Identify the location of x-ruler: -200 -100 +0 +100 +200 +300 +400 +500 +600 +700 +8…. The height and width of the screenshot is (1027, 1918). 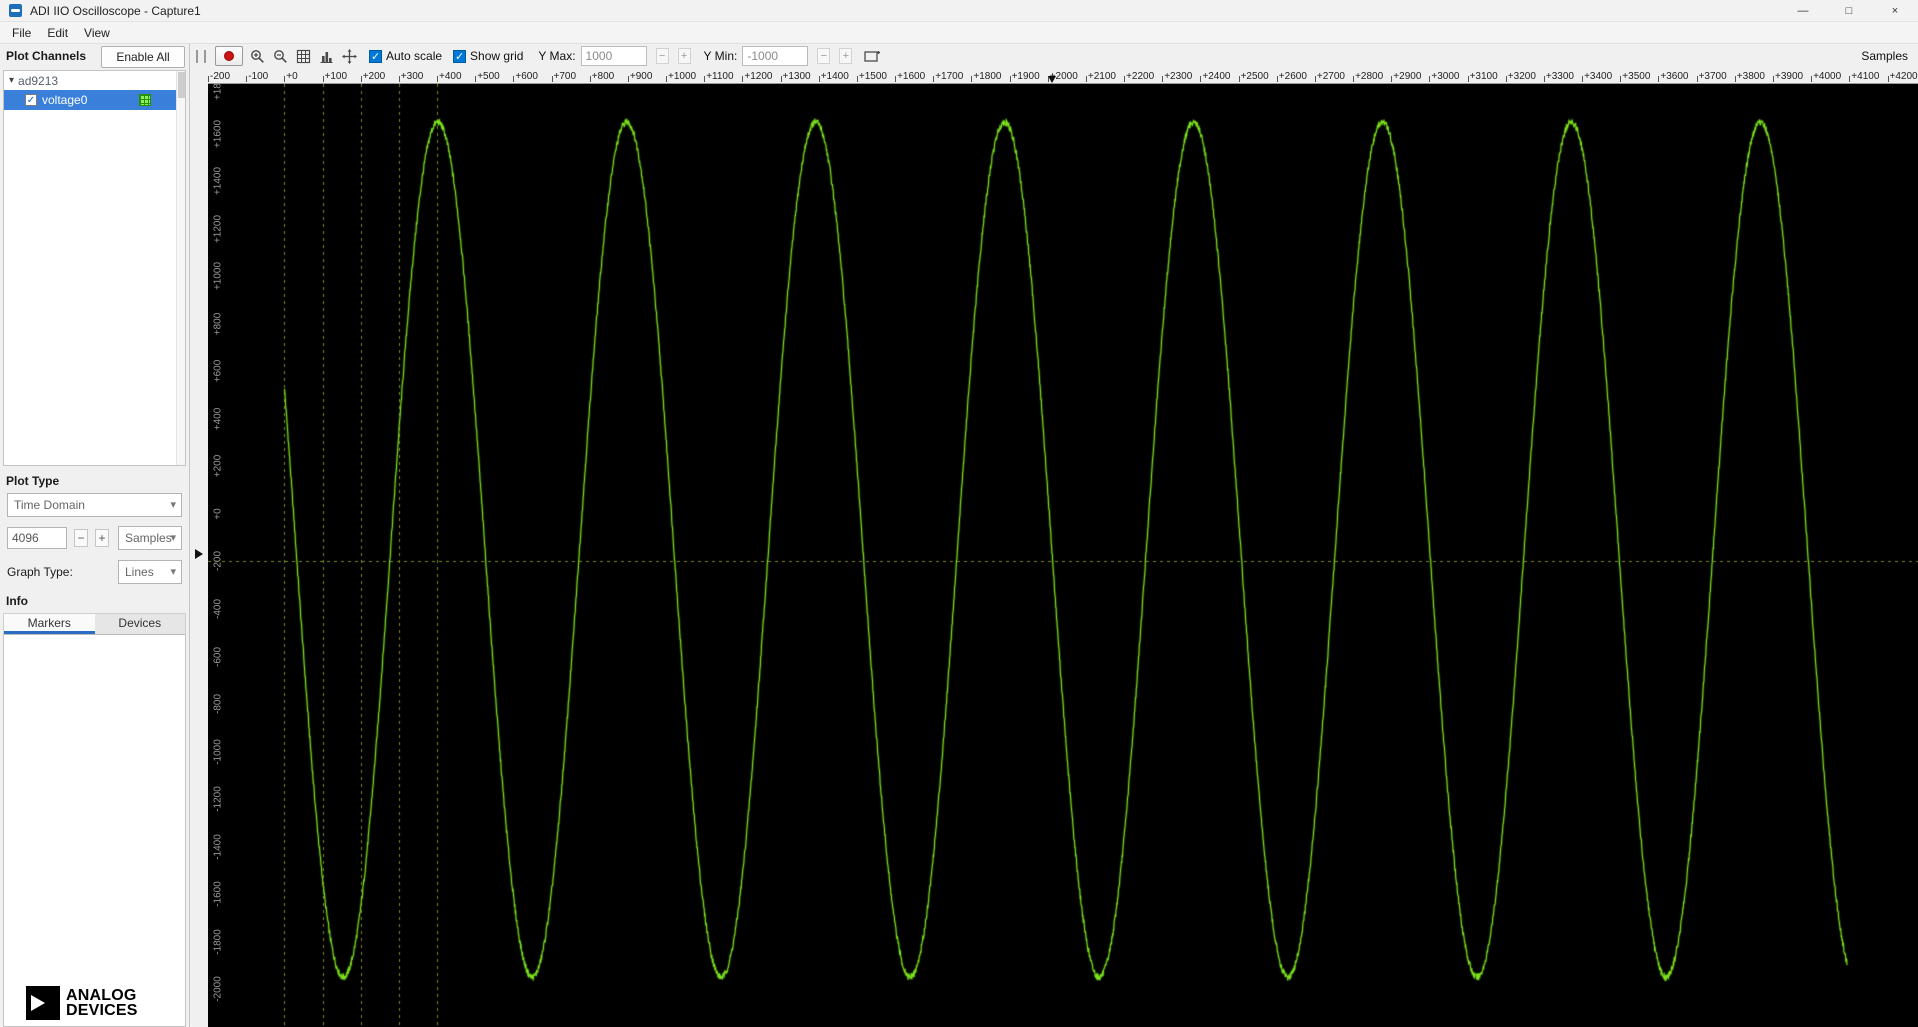
(1063, 76).